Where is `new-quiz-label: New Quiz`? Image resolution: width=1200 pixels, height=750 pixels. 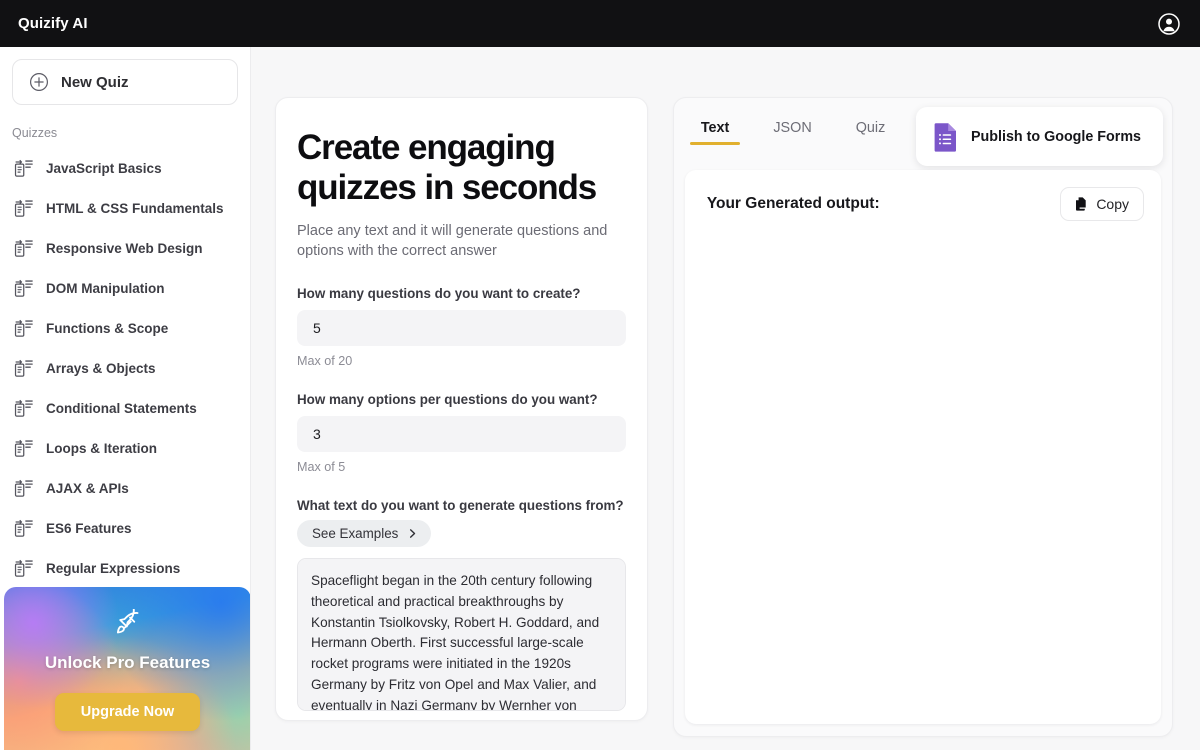
new-quiz-label: New Quiz is located at coordinates (95, 82).